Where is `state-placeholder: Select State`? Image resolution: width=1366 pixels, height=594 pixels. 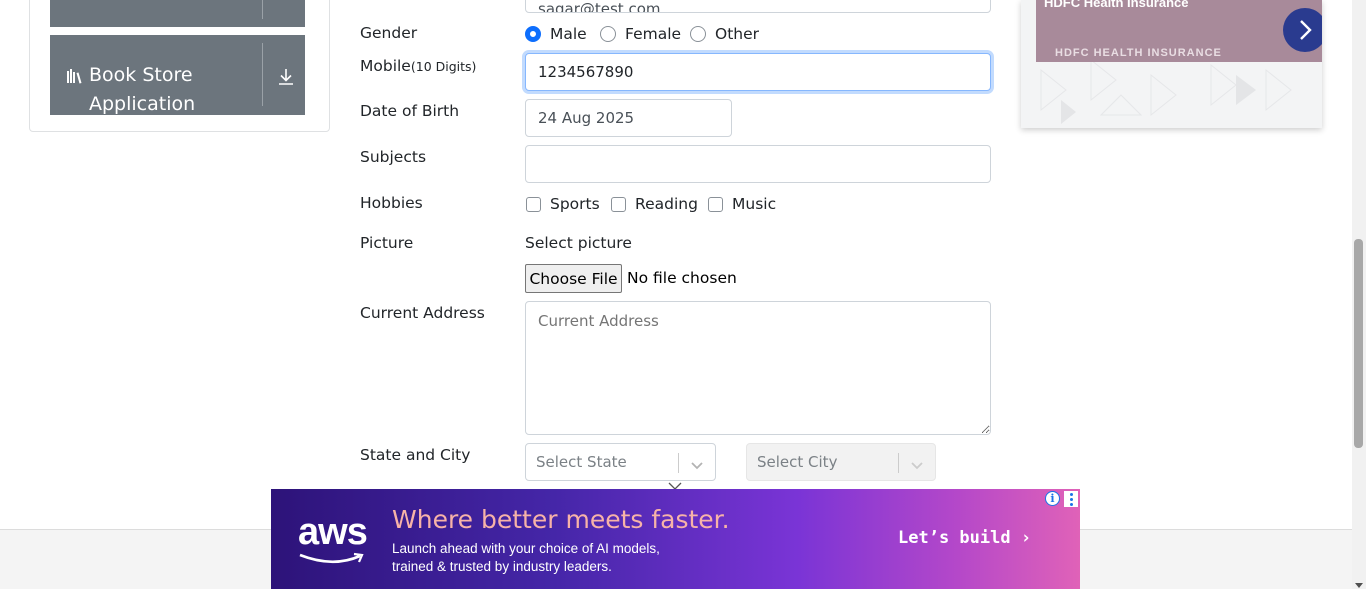
state-placeholder: Select State is located at coordinates (581, 462).